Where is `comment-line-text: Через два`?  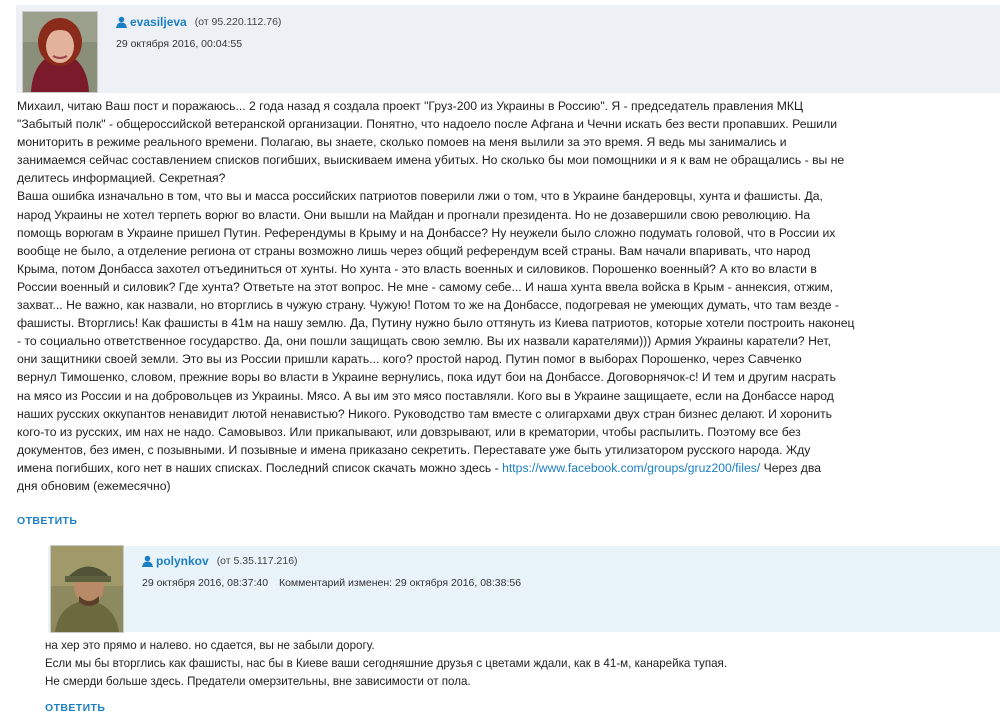 comment-line-text: Через два is located at coordinates (791, 467).